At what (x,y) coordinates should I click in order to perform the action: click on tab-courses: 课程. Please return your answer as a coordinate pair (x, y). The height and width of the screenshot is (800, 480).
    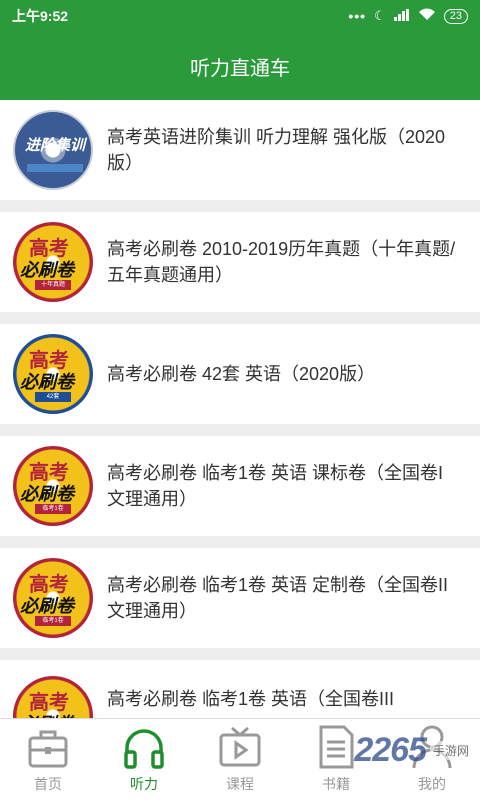
    Looking at the image, I should click on (240, 759).